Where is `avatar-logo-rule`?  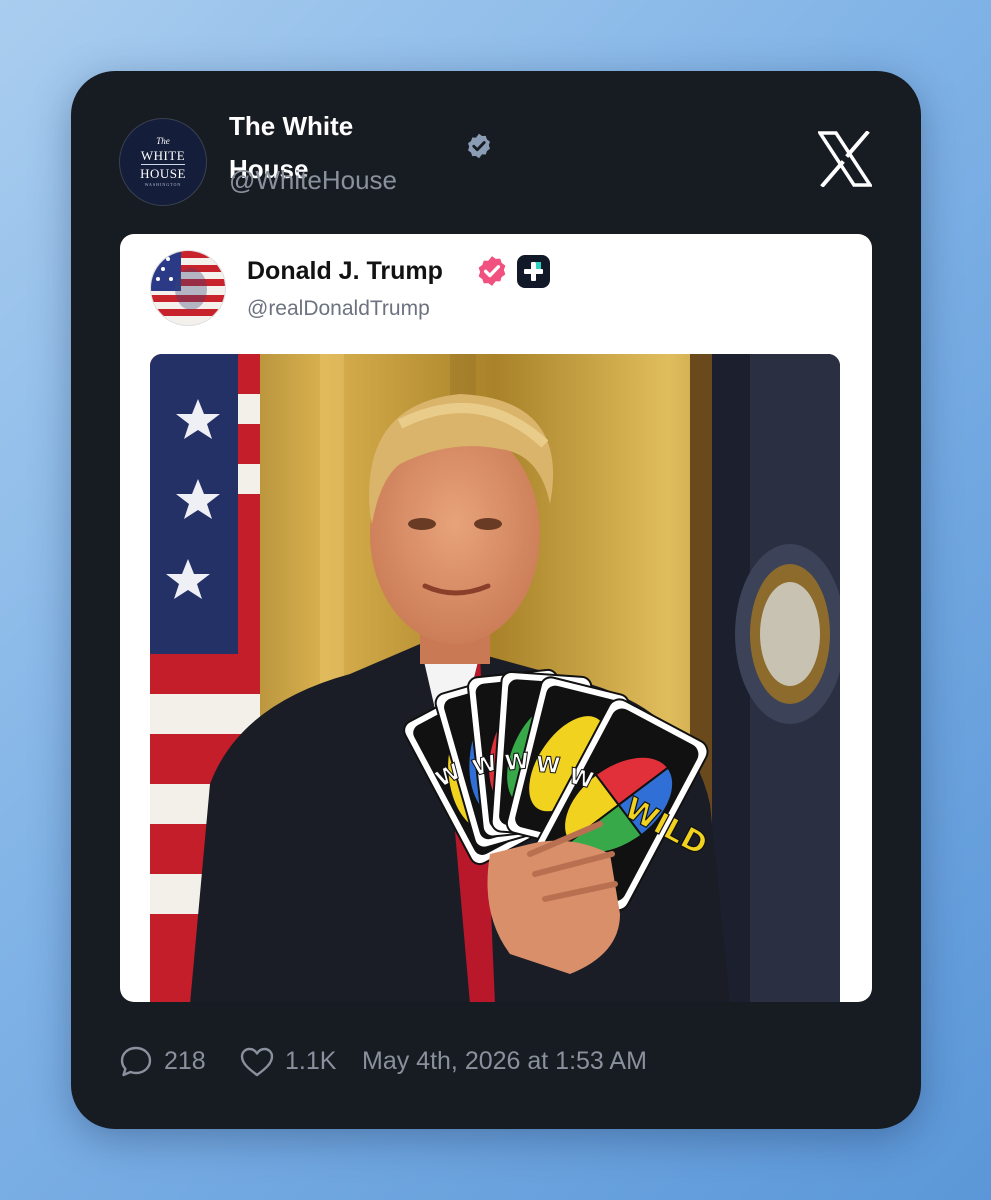
avatar-logo-rule is located at coordinates (163, 164).